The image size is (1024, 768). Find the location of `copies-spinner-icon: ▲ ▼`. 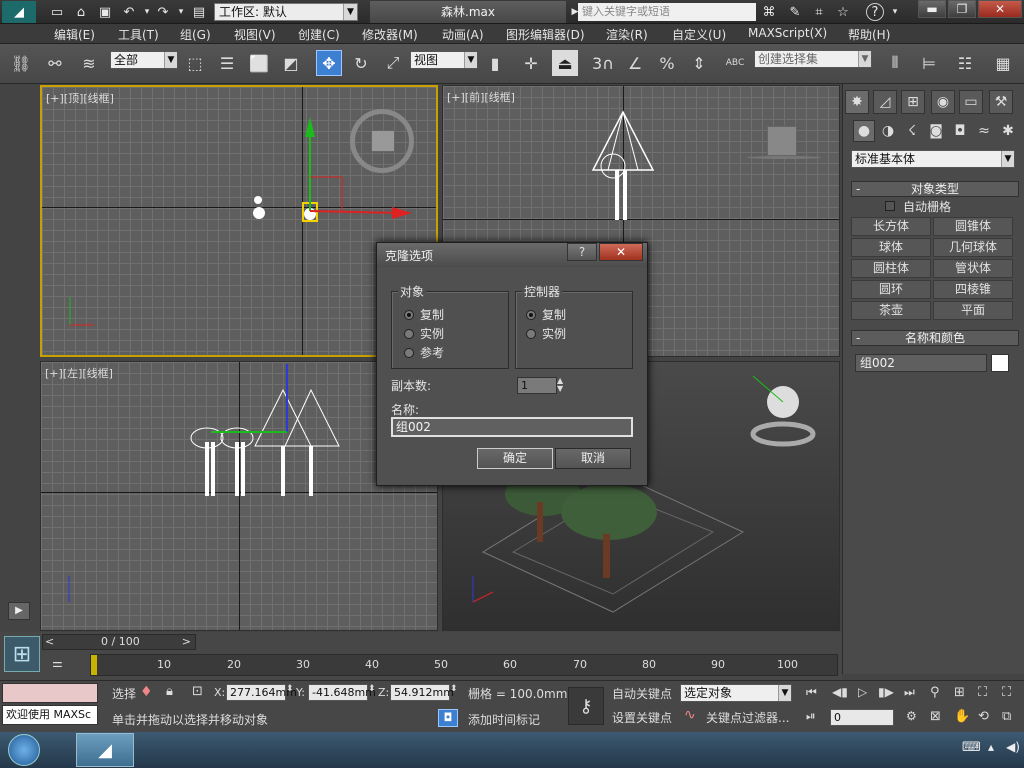

copies-spinner-icon: ▲ ▼ is located at coordinates (562, 385).